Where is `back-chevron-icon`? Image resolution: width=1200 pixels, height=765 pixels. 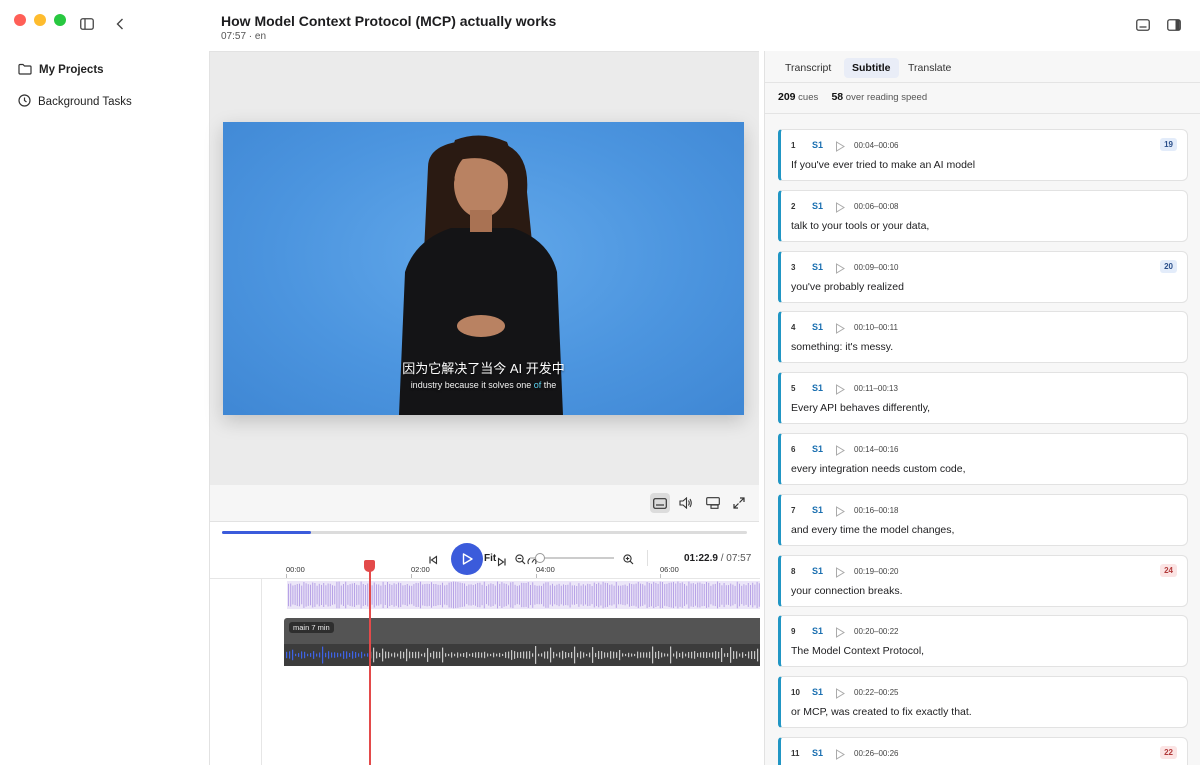 back-chevron-icon is located at coordinates (120, 24).